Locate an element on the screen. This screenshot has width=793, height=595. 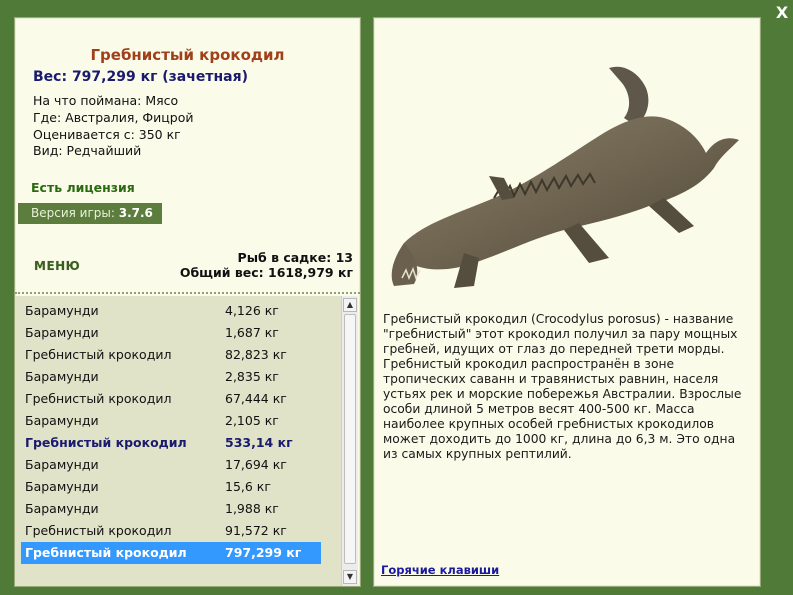
scroll-up-button: ▲ is located at coordinates (350, 305).